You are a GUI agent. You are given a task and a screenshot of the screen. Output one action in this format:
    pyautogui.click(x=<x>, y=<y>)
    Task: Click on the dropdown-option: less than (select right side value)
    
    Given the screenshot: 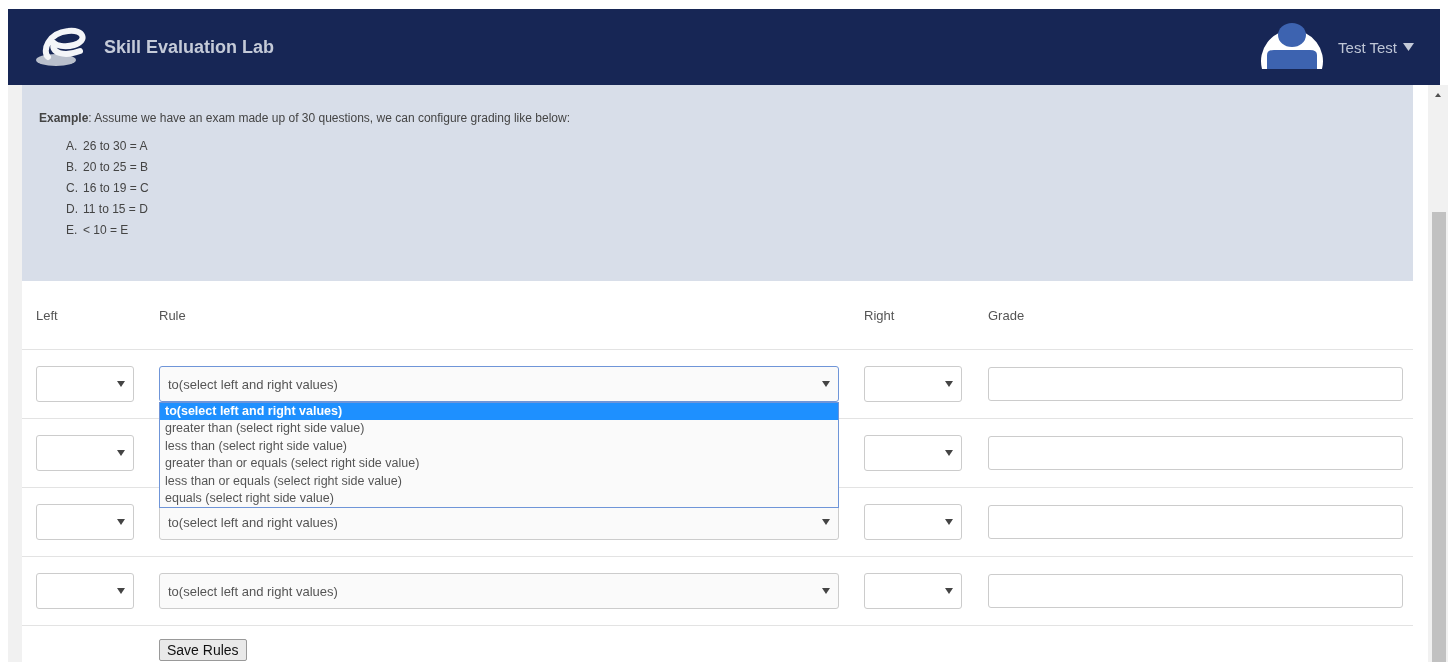 What is the action you would take?
    pyautogui.click(x=499, y=446)
    